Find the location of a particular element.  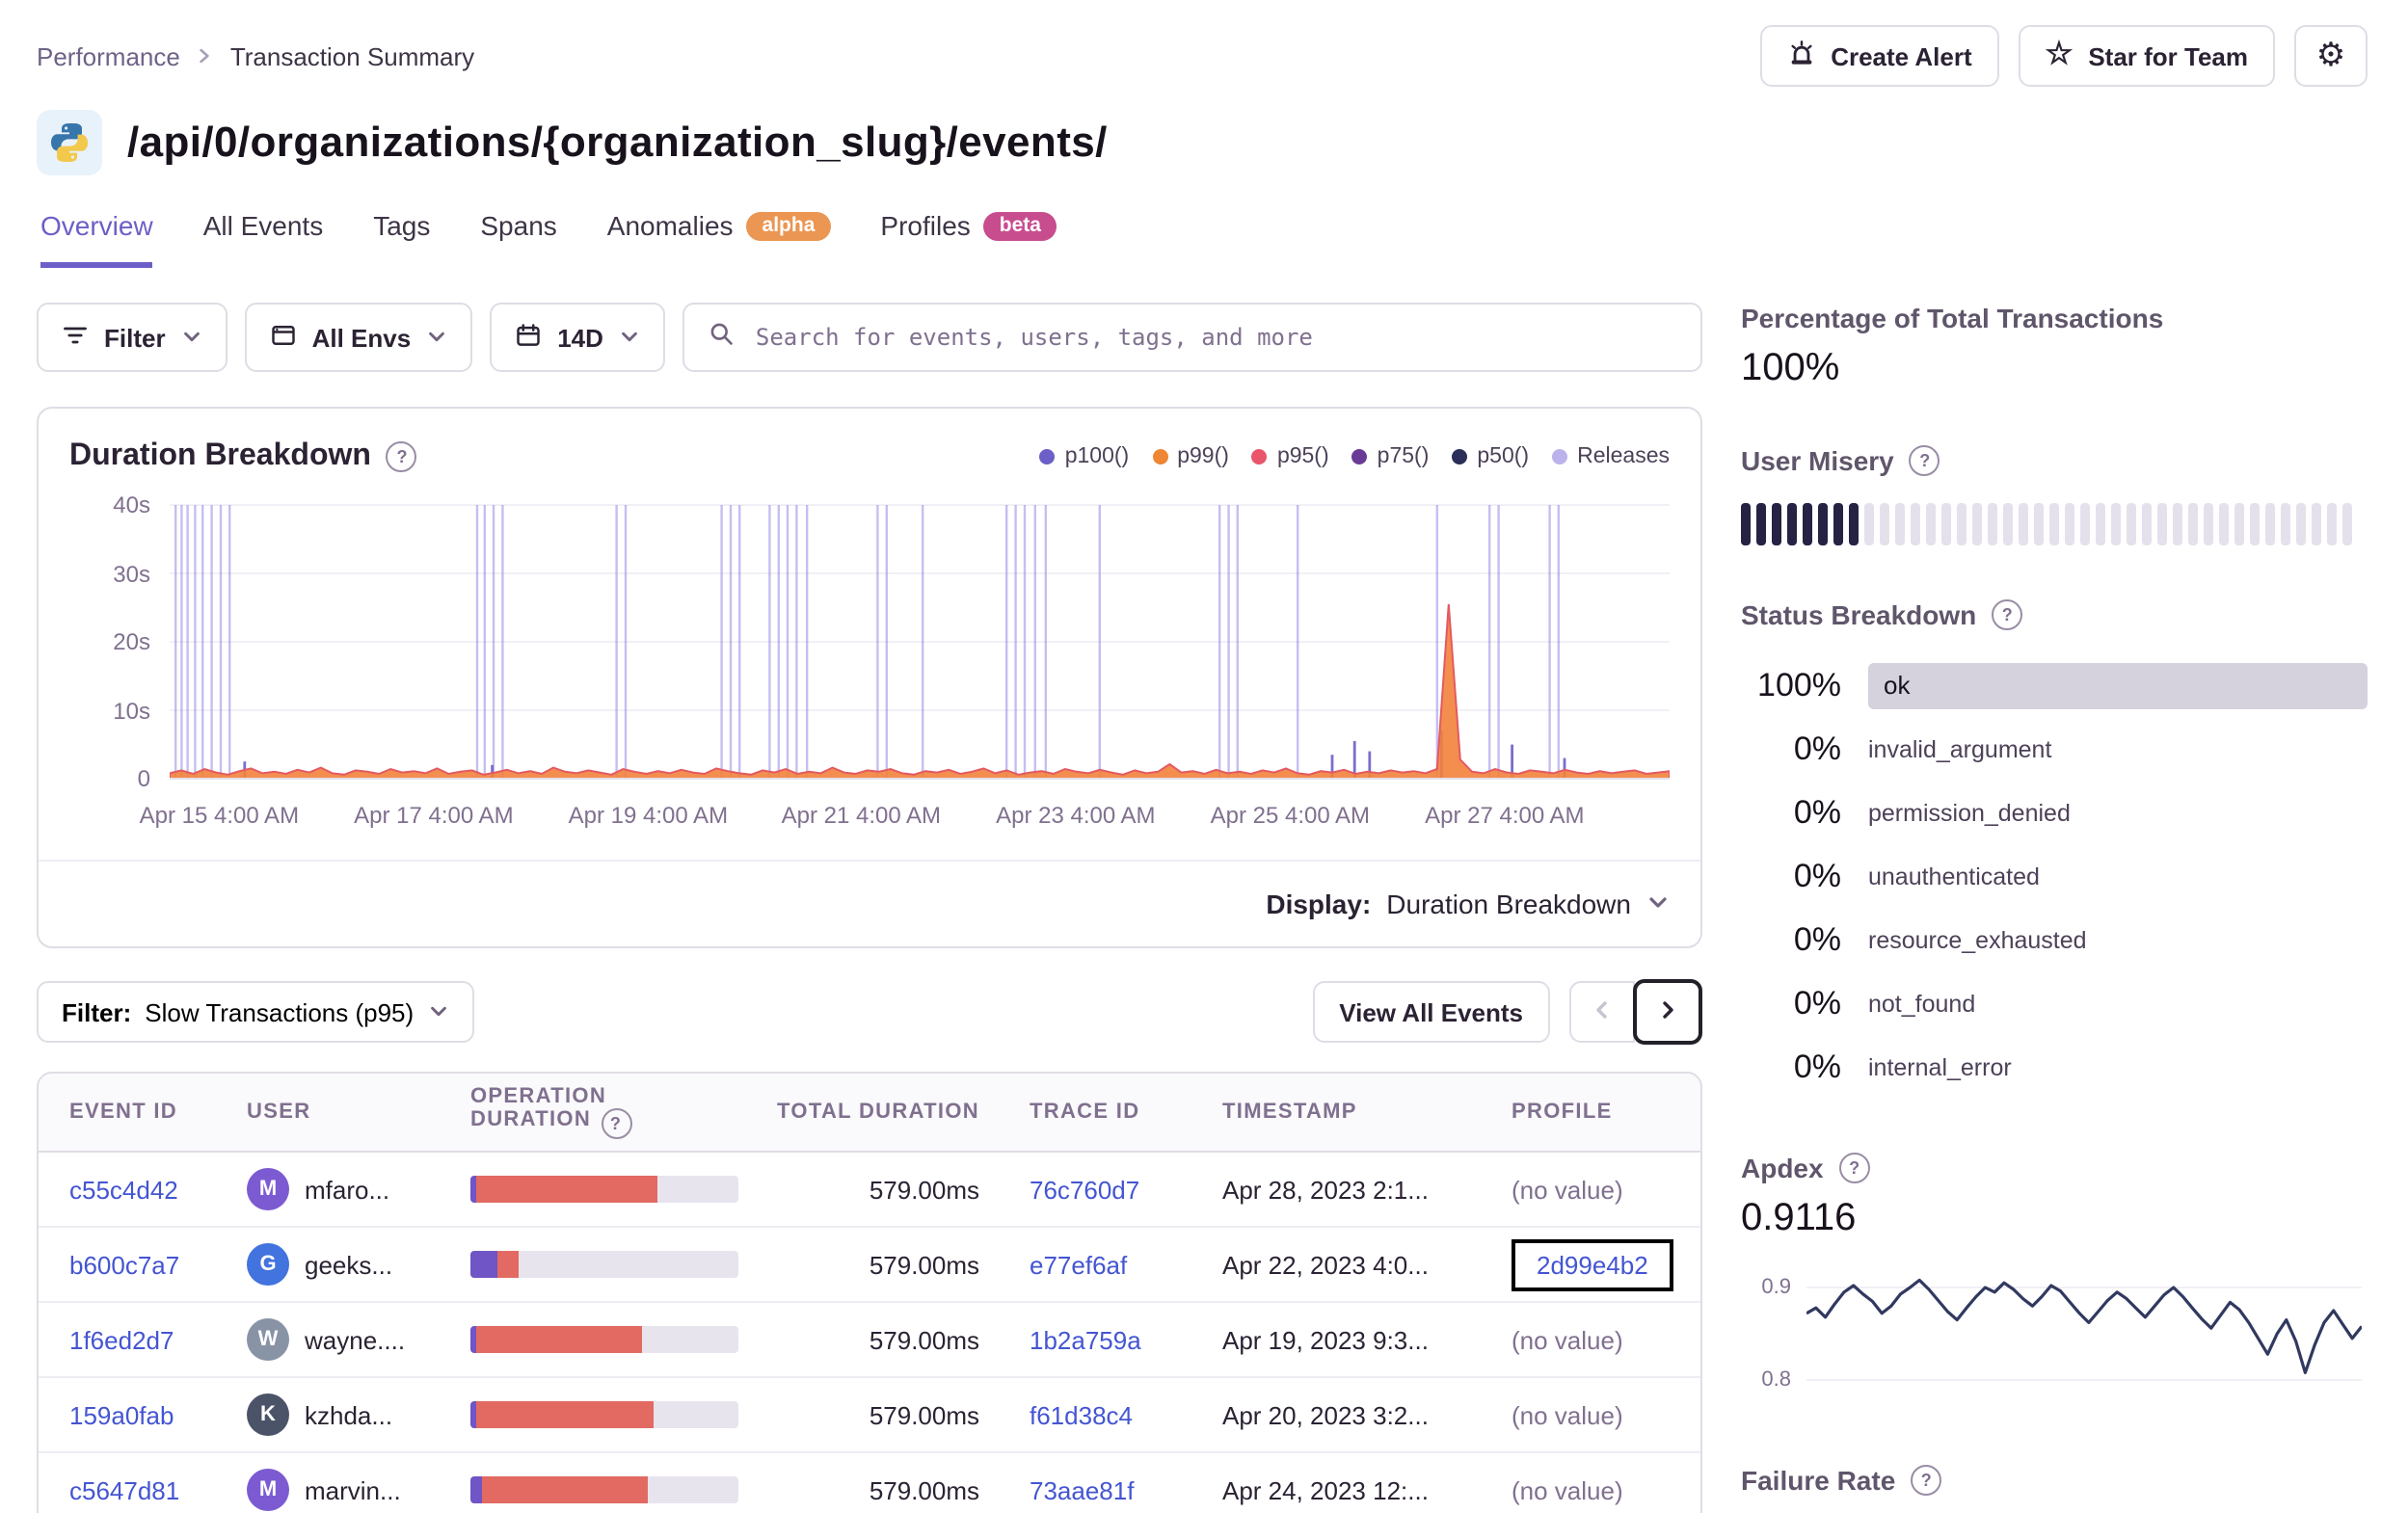

chart-legend: p100() p99() p95() p75() p50() Releases is located at coordinates (1354, 456).